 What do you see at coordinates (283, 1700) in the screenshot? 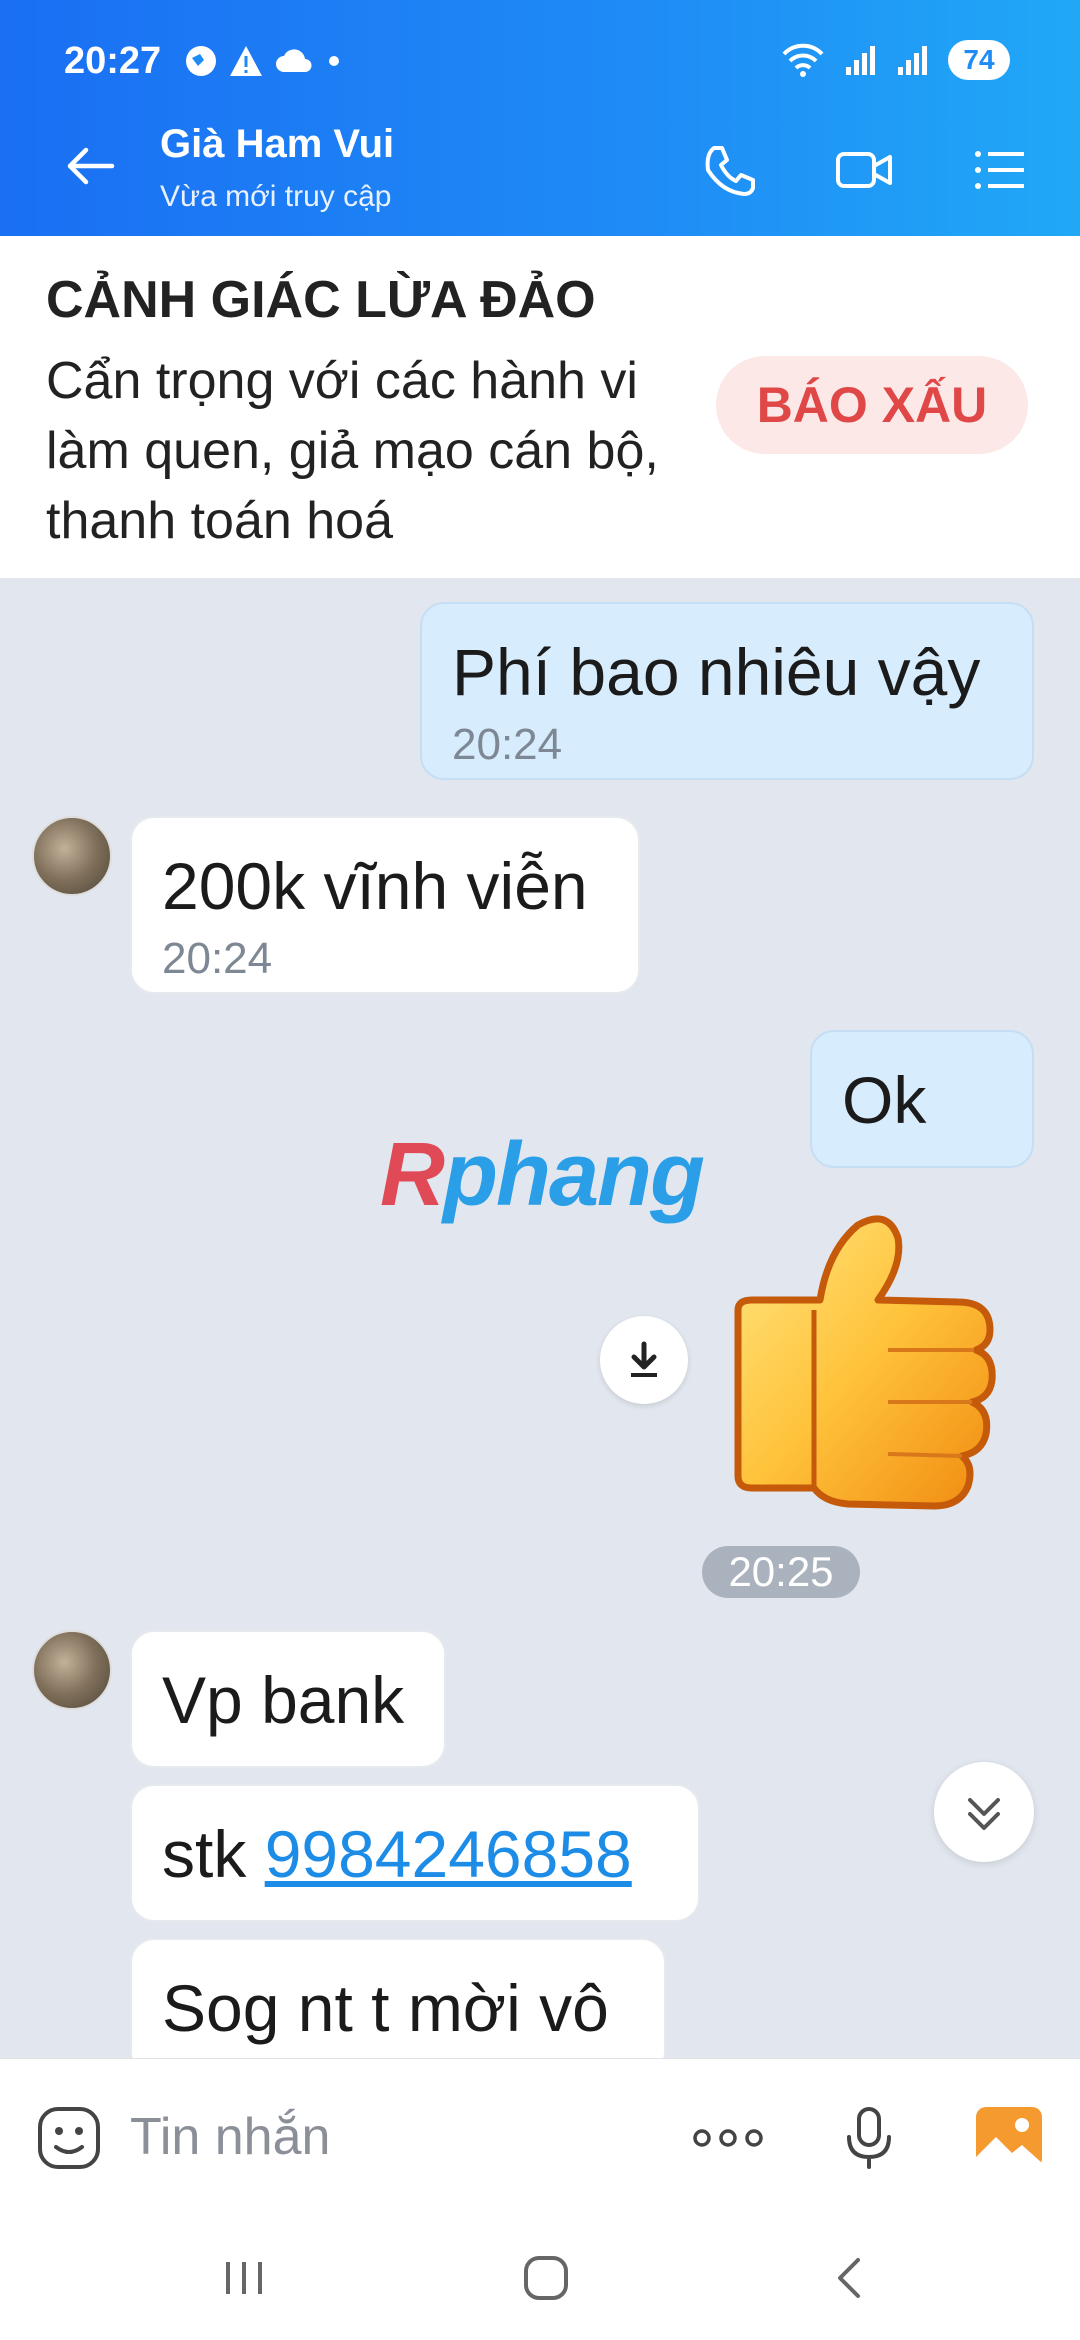
I see `message-text: Vp bank` at bounding box center [283, 1700].